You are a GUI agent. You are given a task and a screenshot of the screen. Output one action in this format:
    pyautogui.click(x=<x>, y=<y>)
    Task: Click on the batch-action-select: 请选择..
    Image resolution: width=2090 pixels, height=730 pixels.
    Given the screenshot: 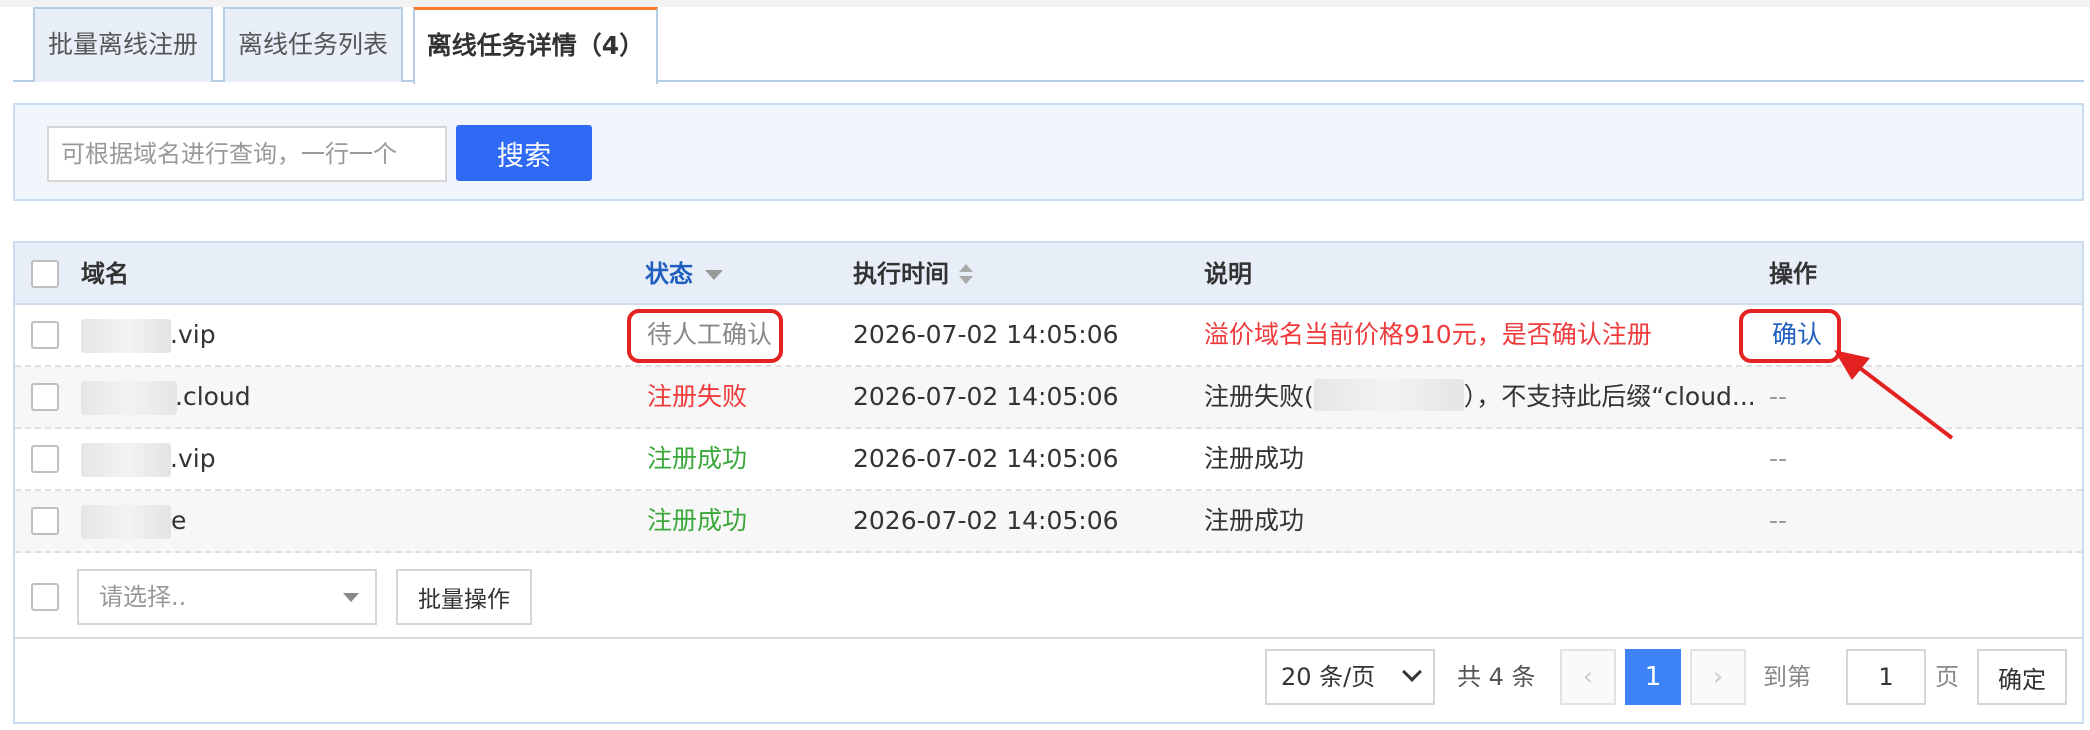 What is the action you would take?
    pyautogui.click(x=227, y=597)
    